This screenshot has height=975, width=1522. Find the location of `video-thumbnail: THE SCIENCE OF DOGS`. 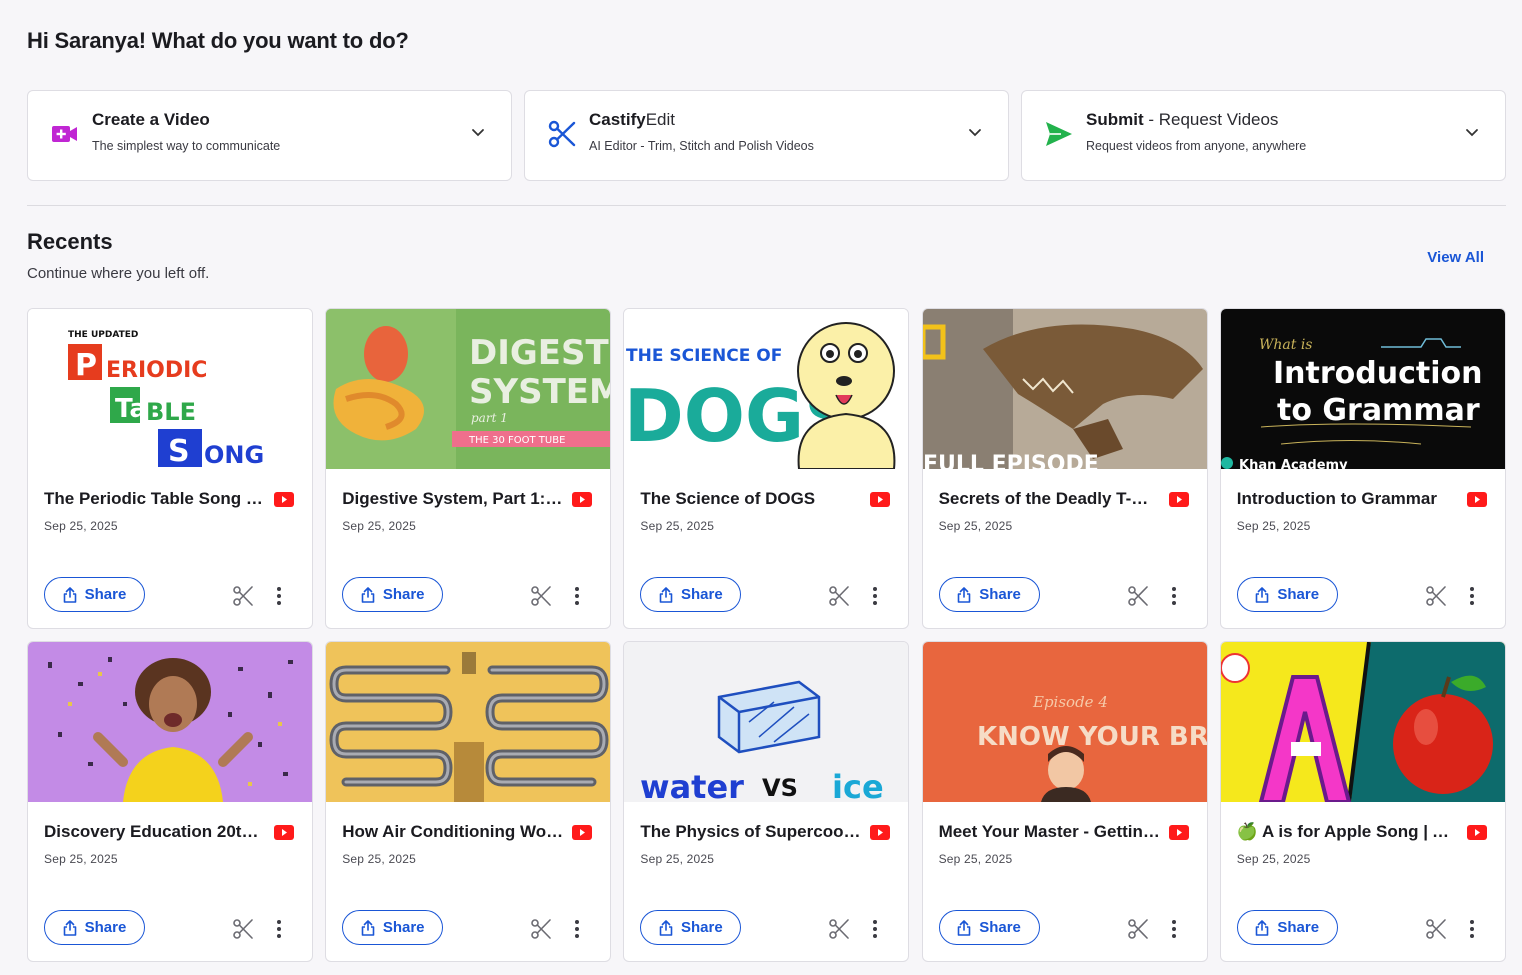

video-thumbnail: THE SCIENCE OF DOGS is located at coordinates (766, 389).